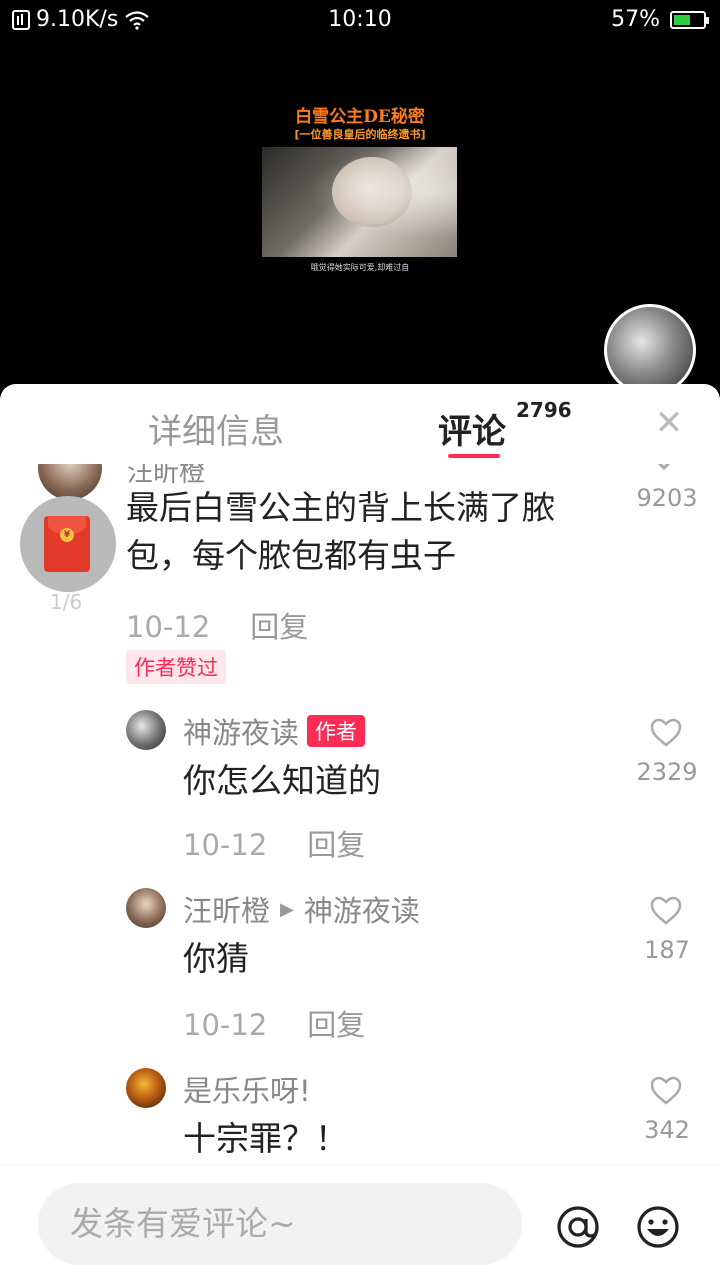 The height and width of the screenshot is (1280, 720). I want to click on author-liked-badge: 作者赞过, so click(176, 667).